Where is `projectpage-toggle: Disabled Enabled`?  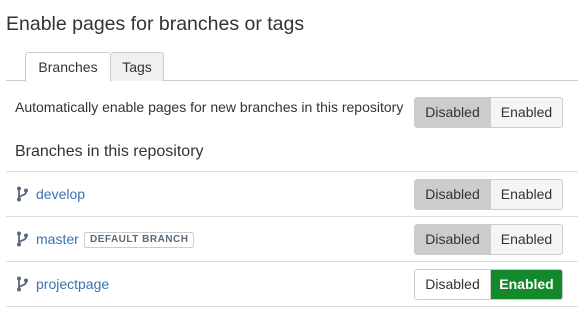
projectpage-toggle: Disabled Enabled is located at coordinates (488, 284).